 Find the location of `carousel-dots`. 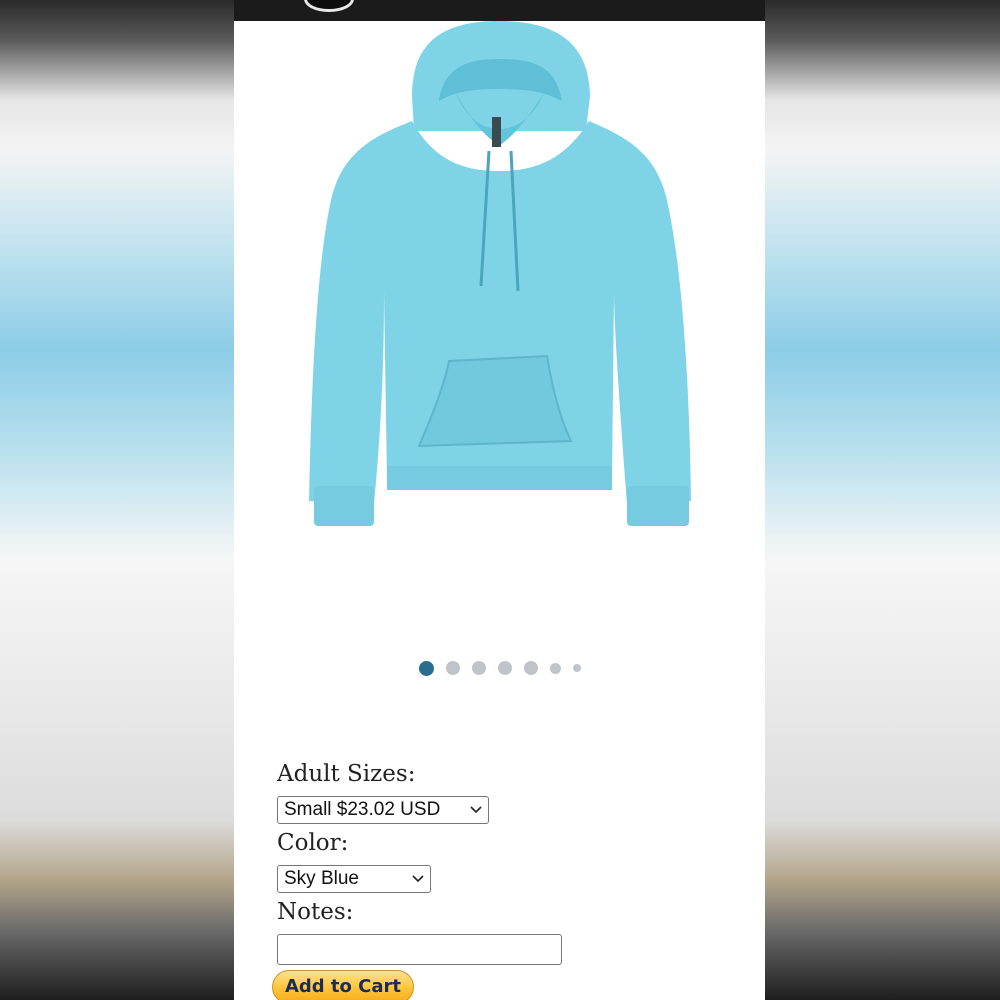

carousel-dots is located at coordinates (499, 668).